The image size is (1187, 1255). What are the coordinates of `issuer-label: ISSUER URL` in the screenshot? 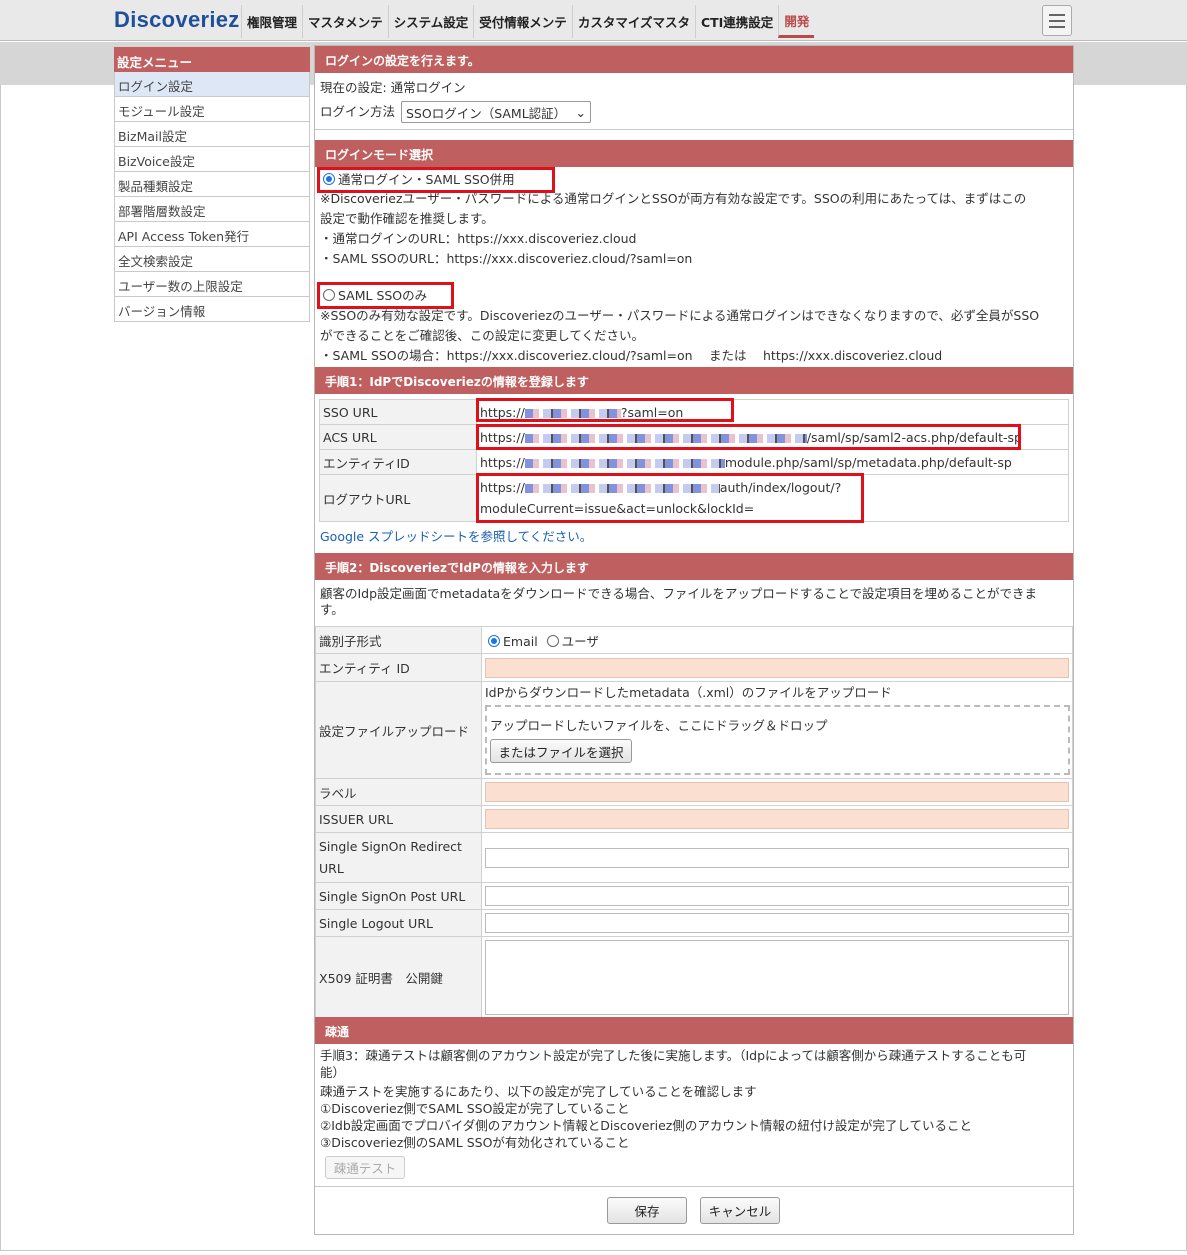 It's located at (398, 819).